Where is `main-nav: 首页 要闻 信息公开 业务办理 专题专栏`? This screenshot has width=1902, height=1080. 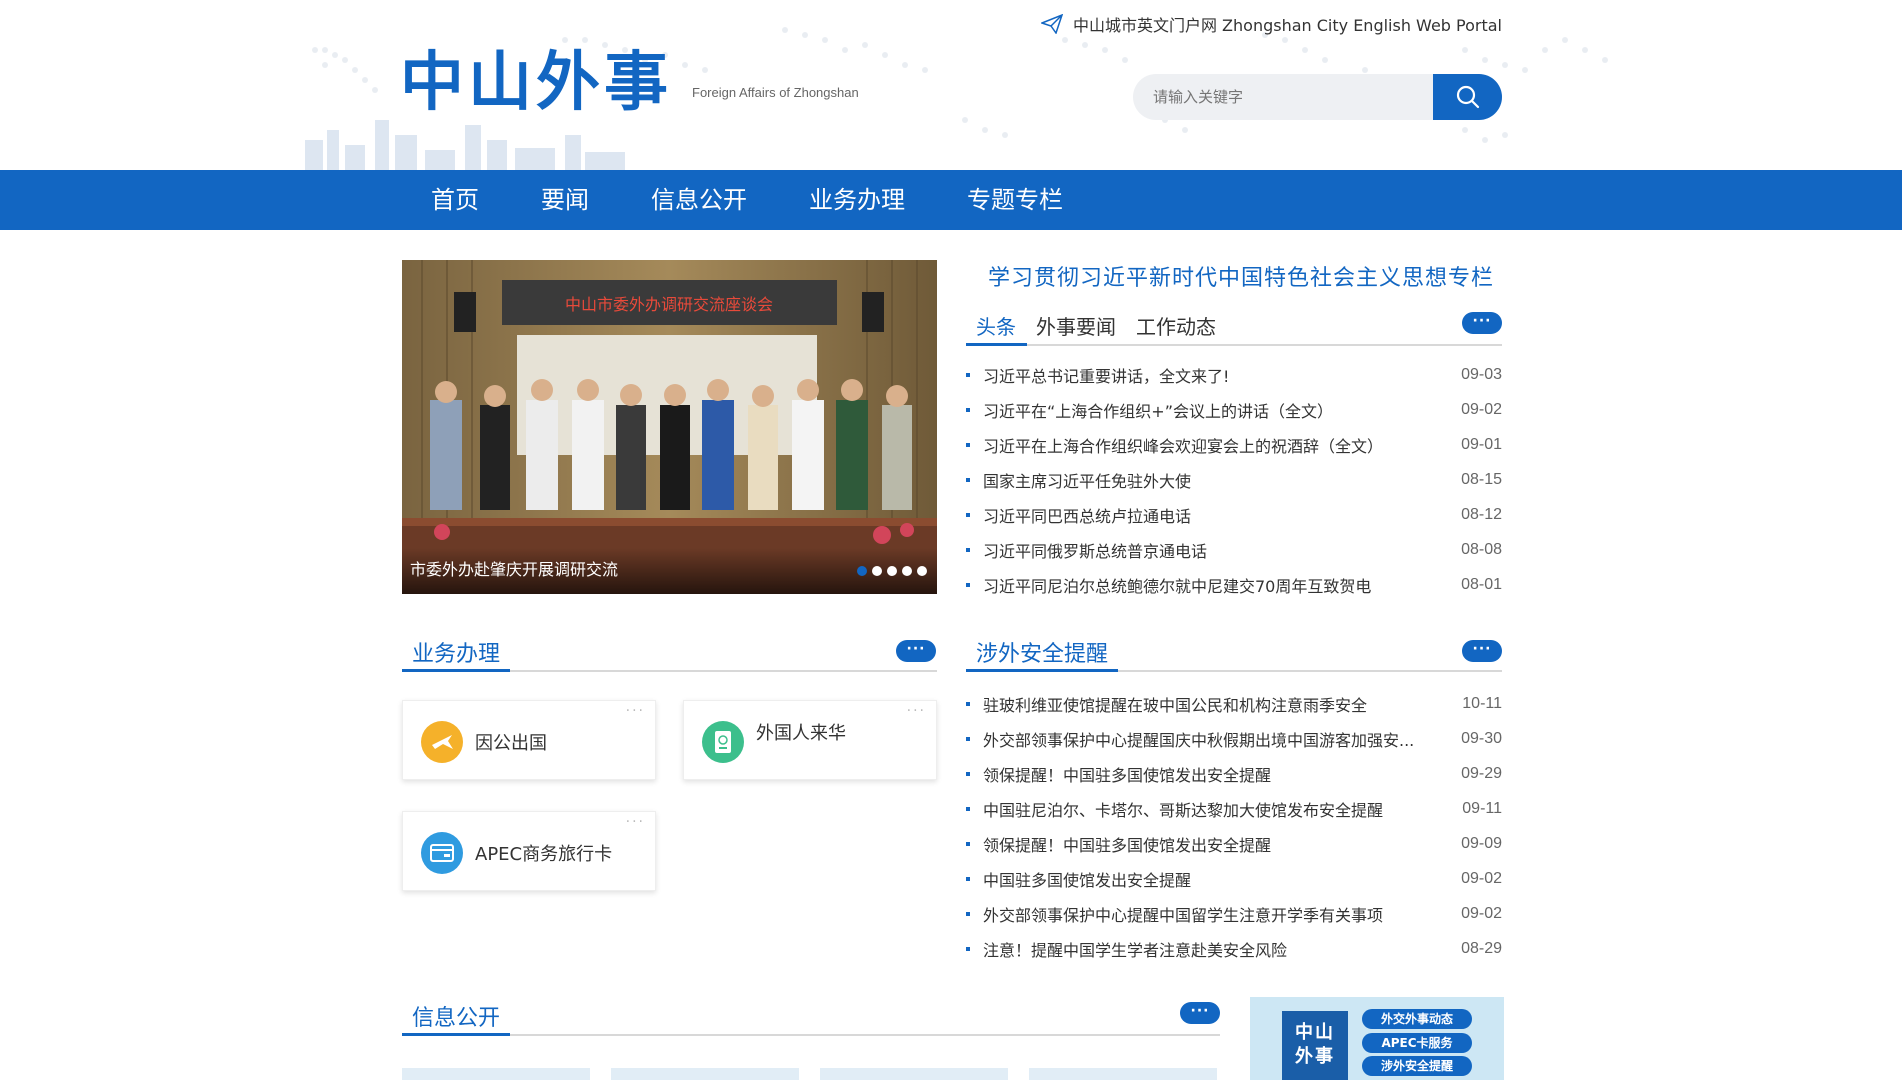 main-nav: 首页 要闻 信息公开 业务办理 专题专栏 is located at coordinates (951, 200).